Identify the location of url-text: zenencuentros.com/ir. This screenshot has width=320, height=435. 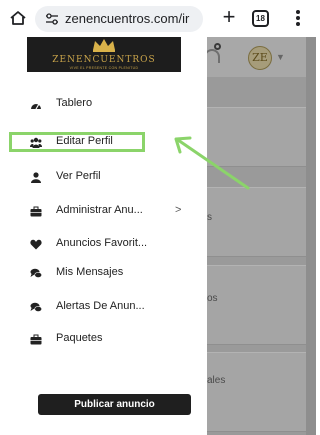
(127, 18).